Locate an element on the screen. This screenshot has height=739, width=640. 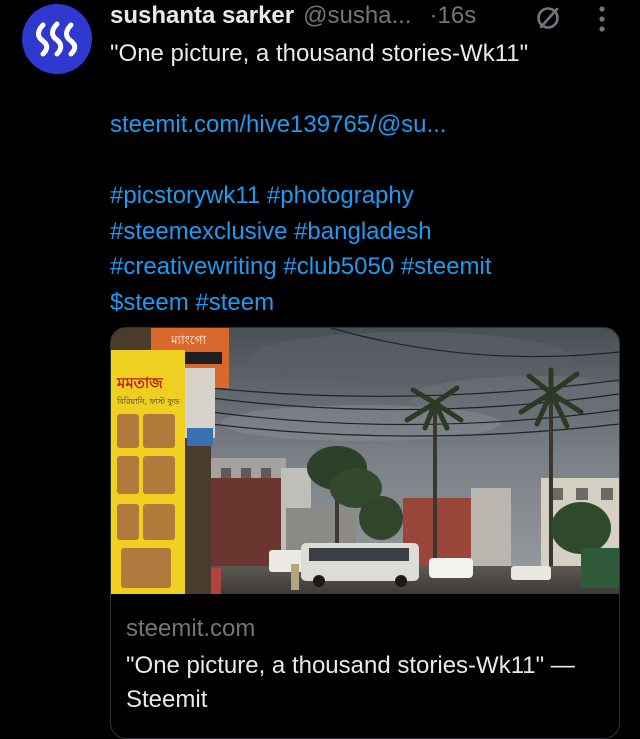
avatar is located at coordinates (57, 39).